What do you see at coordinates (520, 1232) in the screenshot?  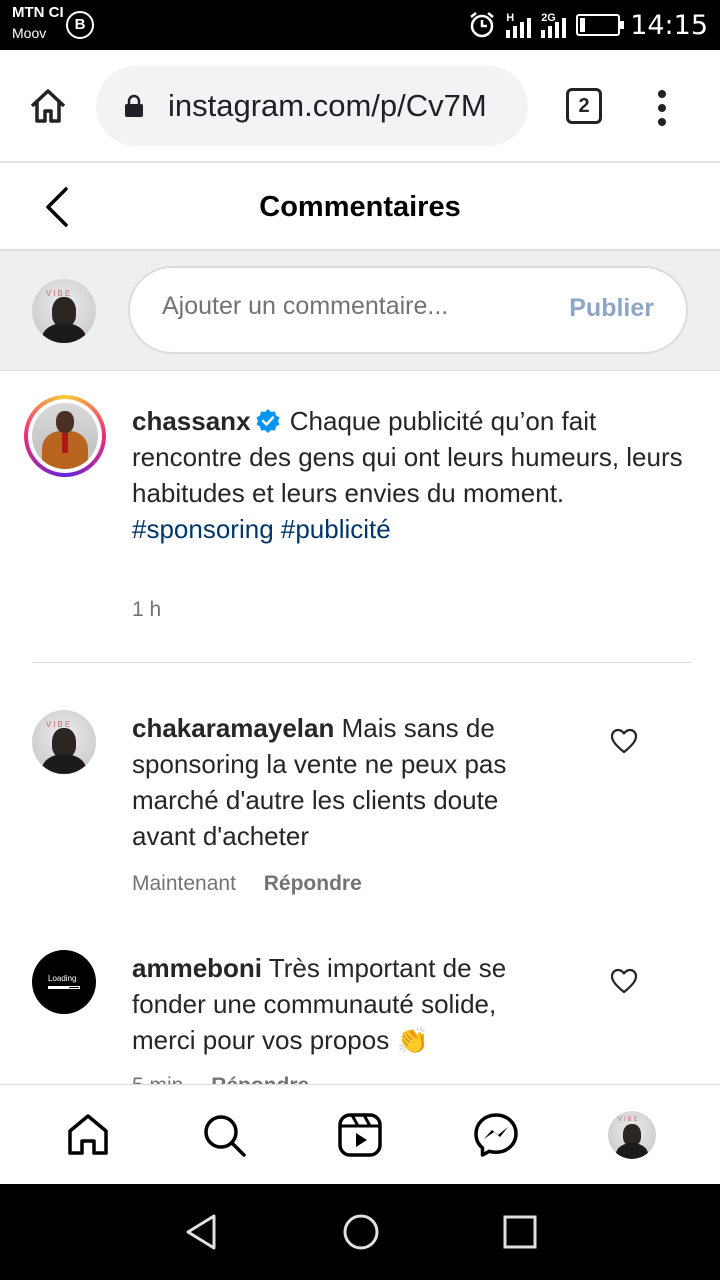 I see `recents-square-icon` at bounding box center [520, 1232].